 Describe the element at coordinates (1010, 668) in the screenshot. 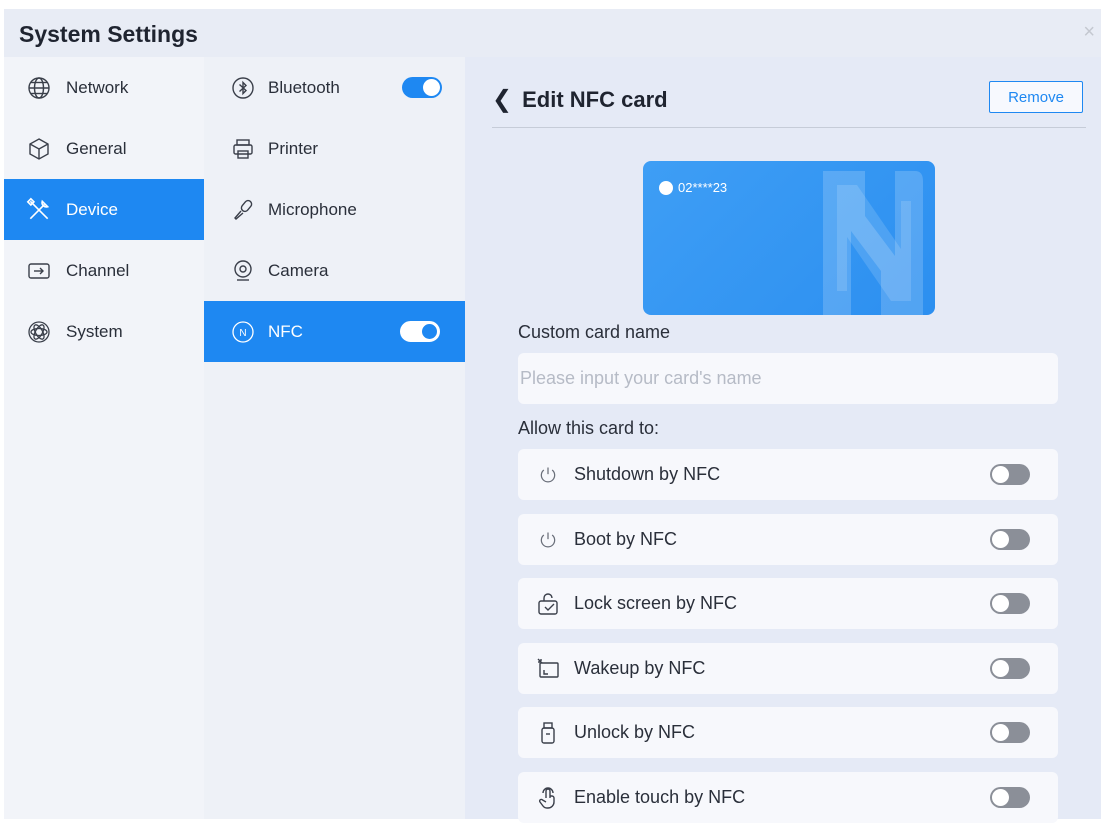

I see `wakeup-toggle` at that location.